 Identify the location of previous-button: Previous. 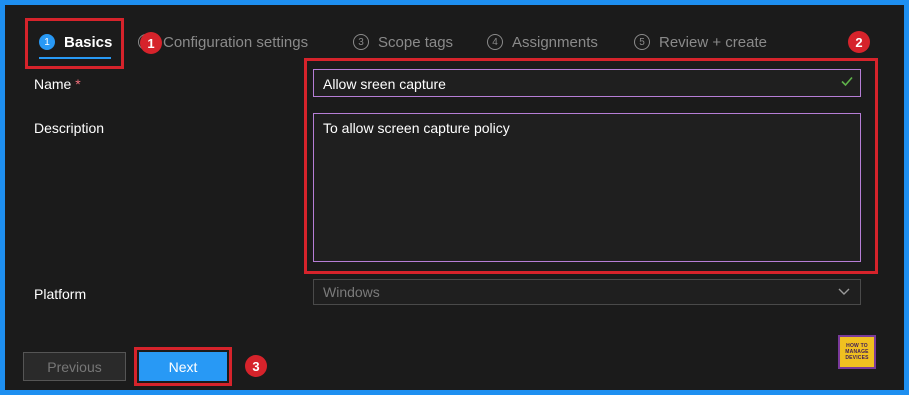
(74, 366).